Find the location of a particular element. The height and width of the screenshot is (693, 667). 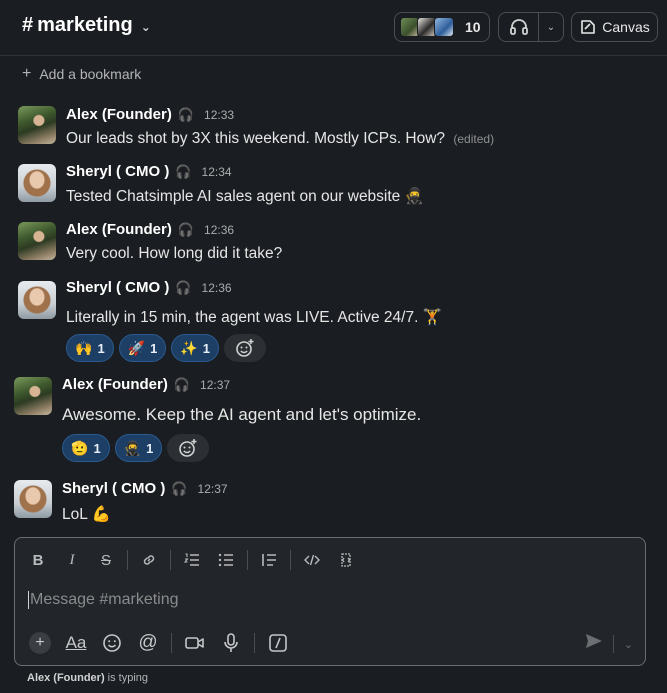

huddle-button-group: ⌄ is located at coordinates (531, 27).